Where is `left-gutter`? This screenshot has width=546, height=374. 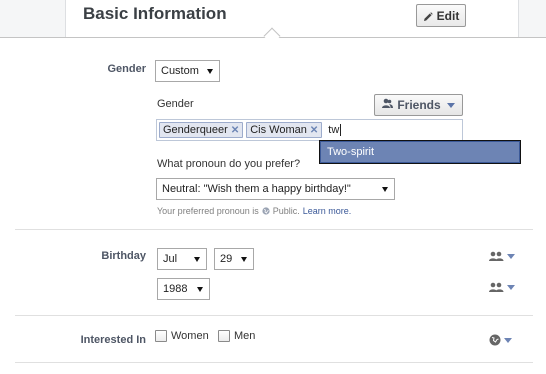
left-gutter is located at coordinates (33, 19).